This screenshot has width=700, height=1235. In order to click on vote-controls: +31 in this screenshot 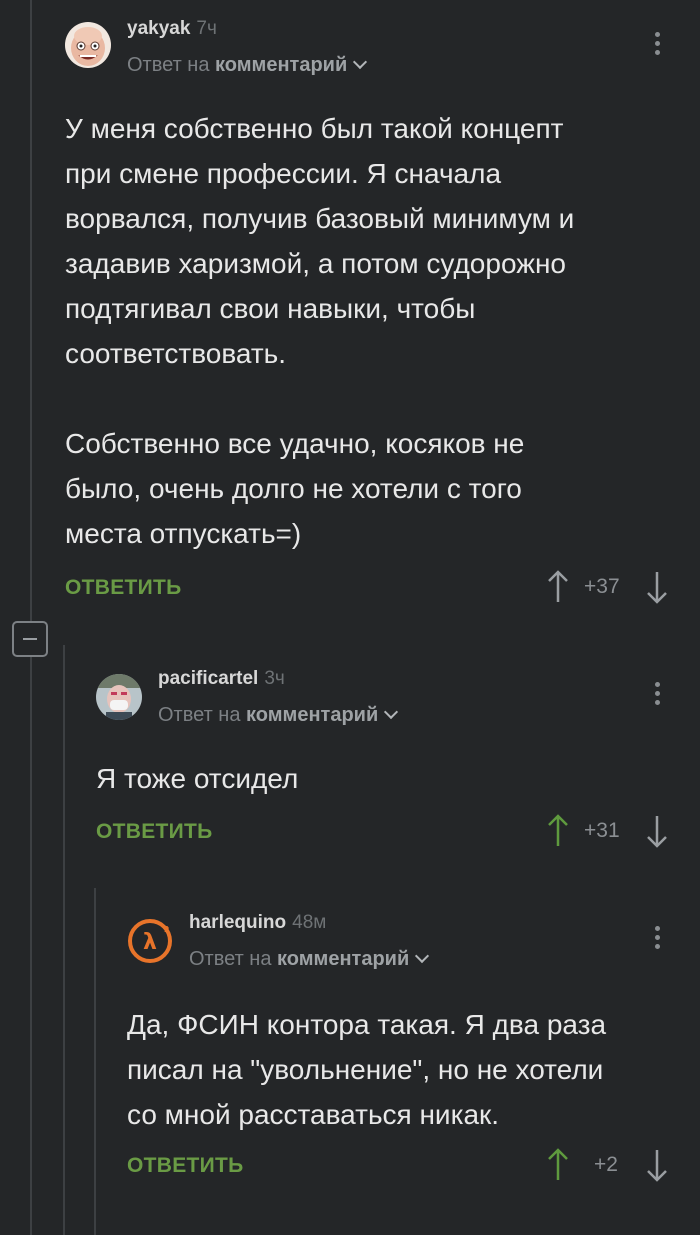, I will do `click(608, 831)`.